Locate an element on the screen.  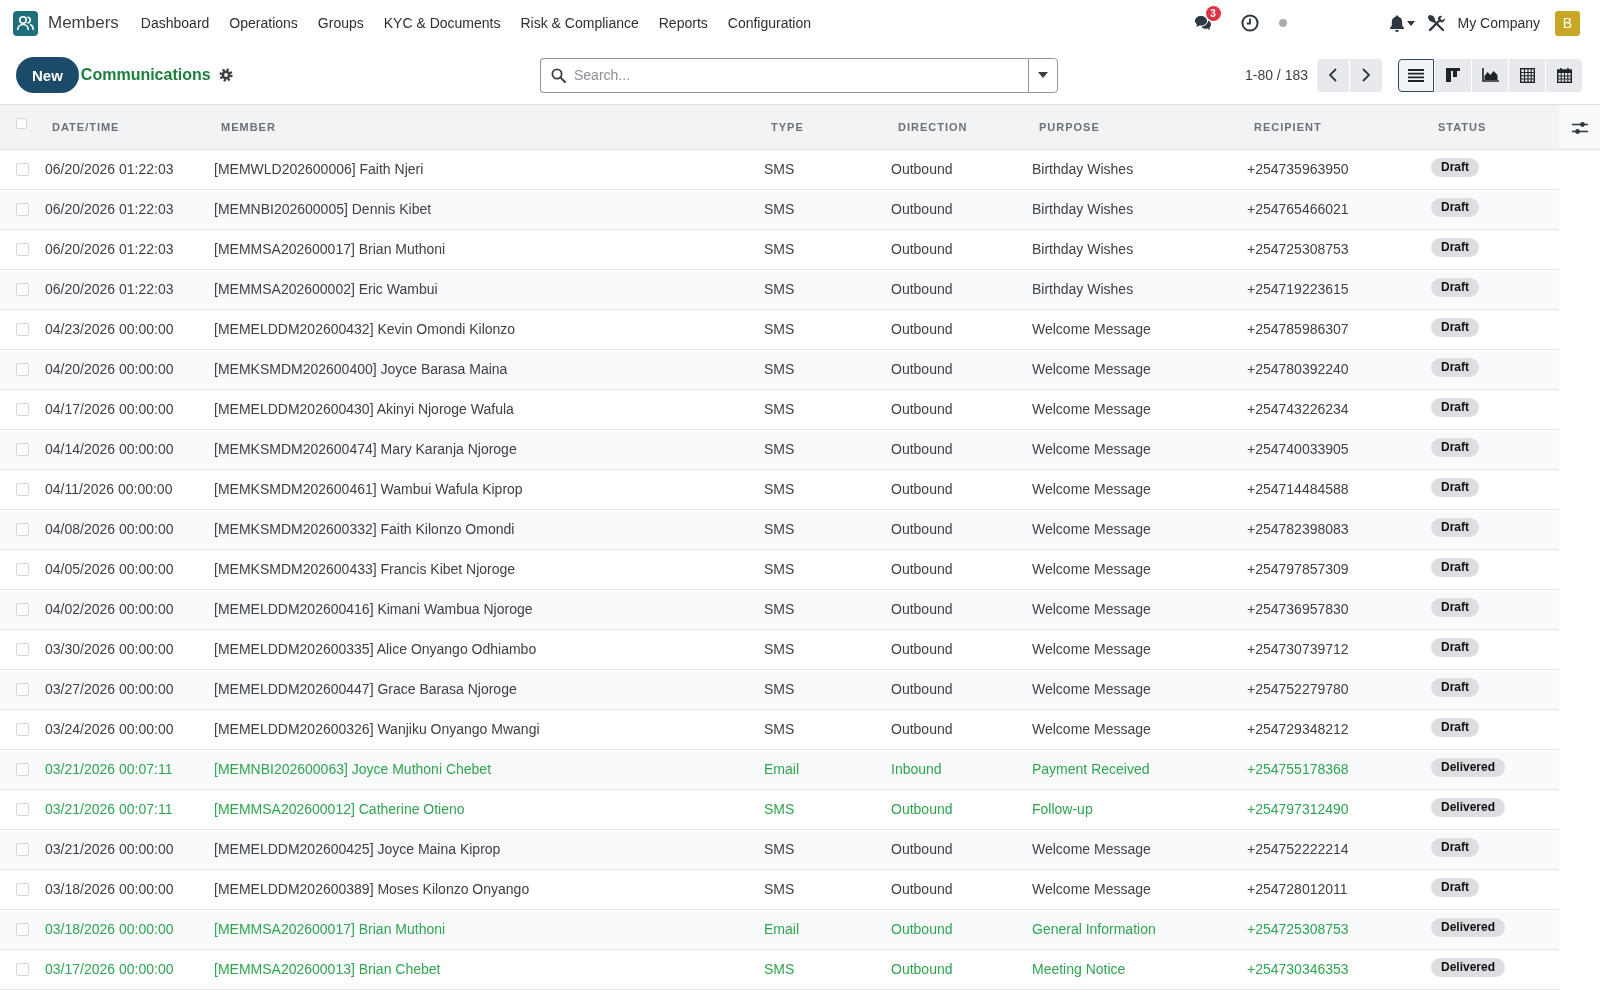
table-cell: +254725308753 is located at coordinates (1332, 249).